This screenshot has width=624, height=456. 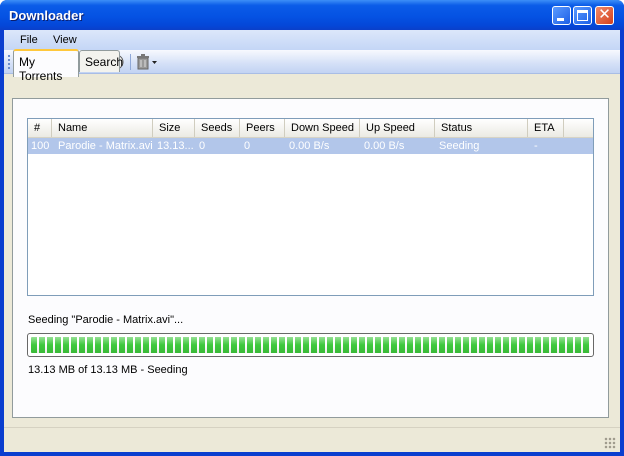 I want to click on menu-view: View, so click(x=65, y=40).